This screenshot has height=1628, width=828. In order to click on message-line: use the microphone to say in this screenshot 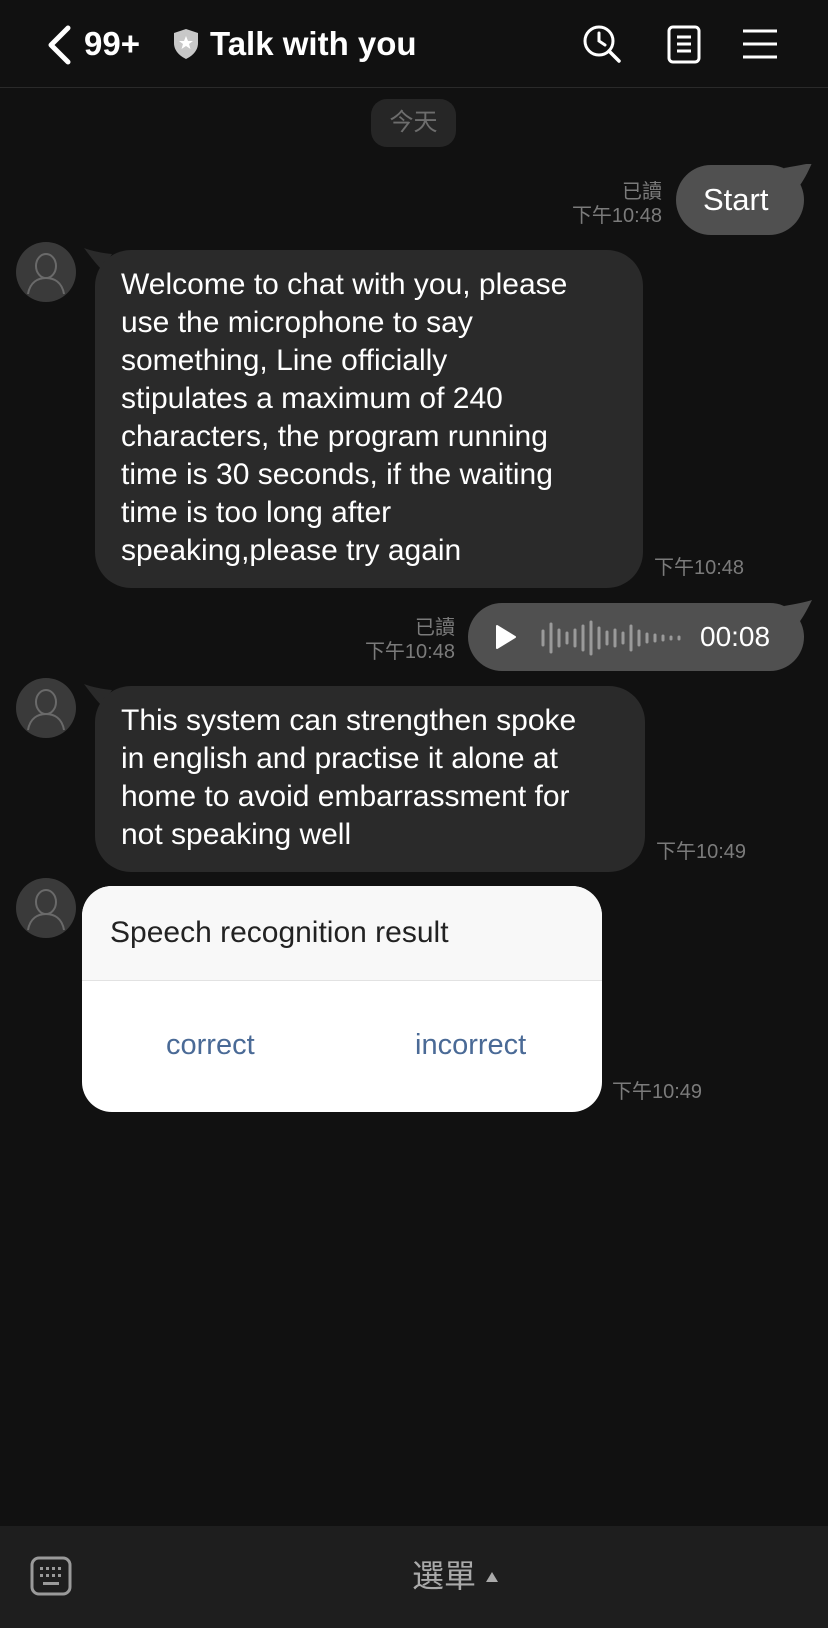, I will do `click(297, 322)`.